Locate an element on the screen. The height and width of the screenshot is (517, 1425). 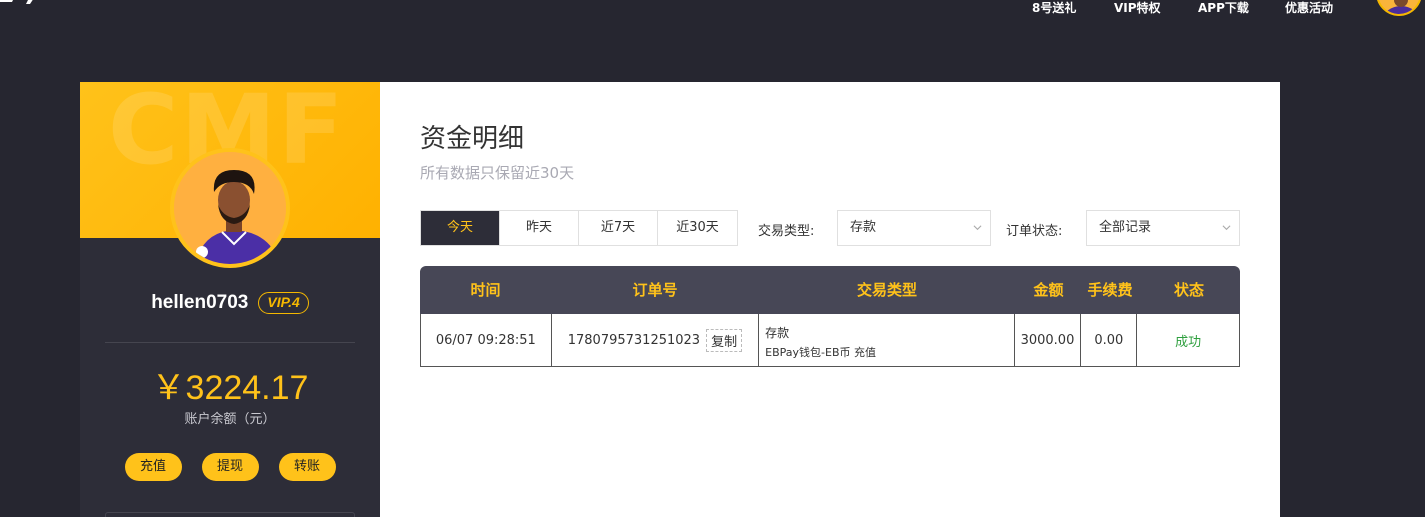
type-main: 存款 is located at coordinates (777, 333).